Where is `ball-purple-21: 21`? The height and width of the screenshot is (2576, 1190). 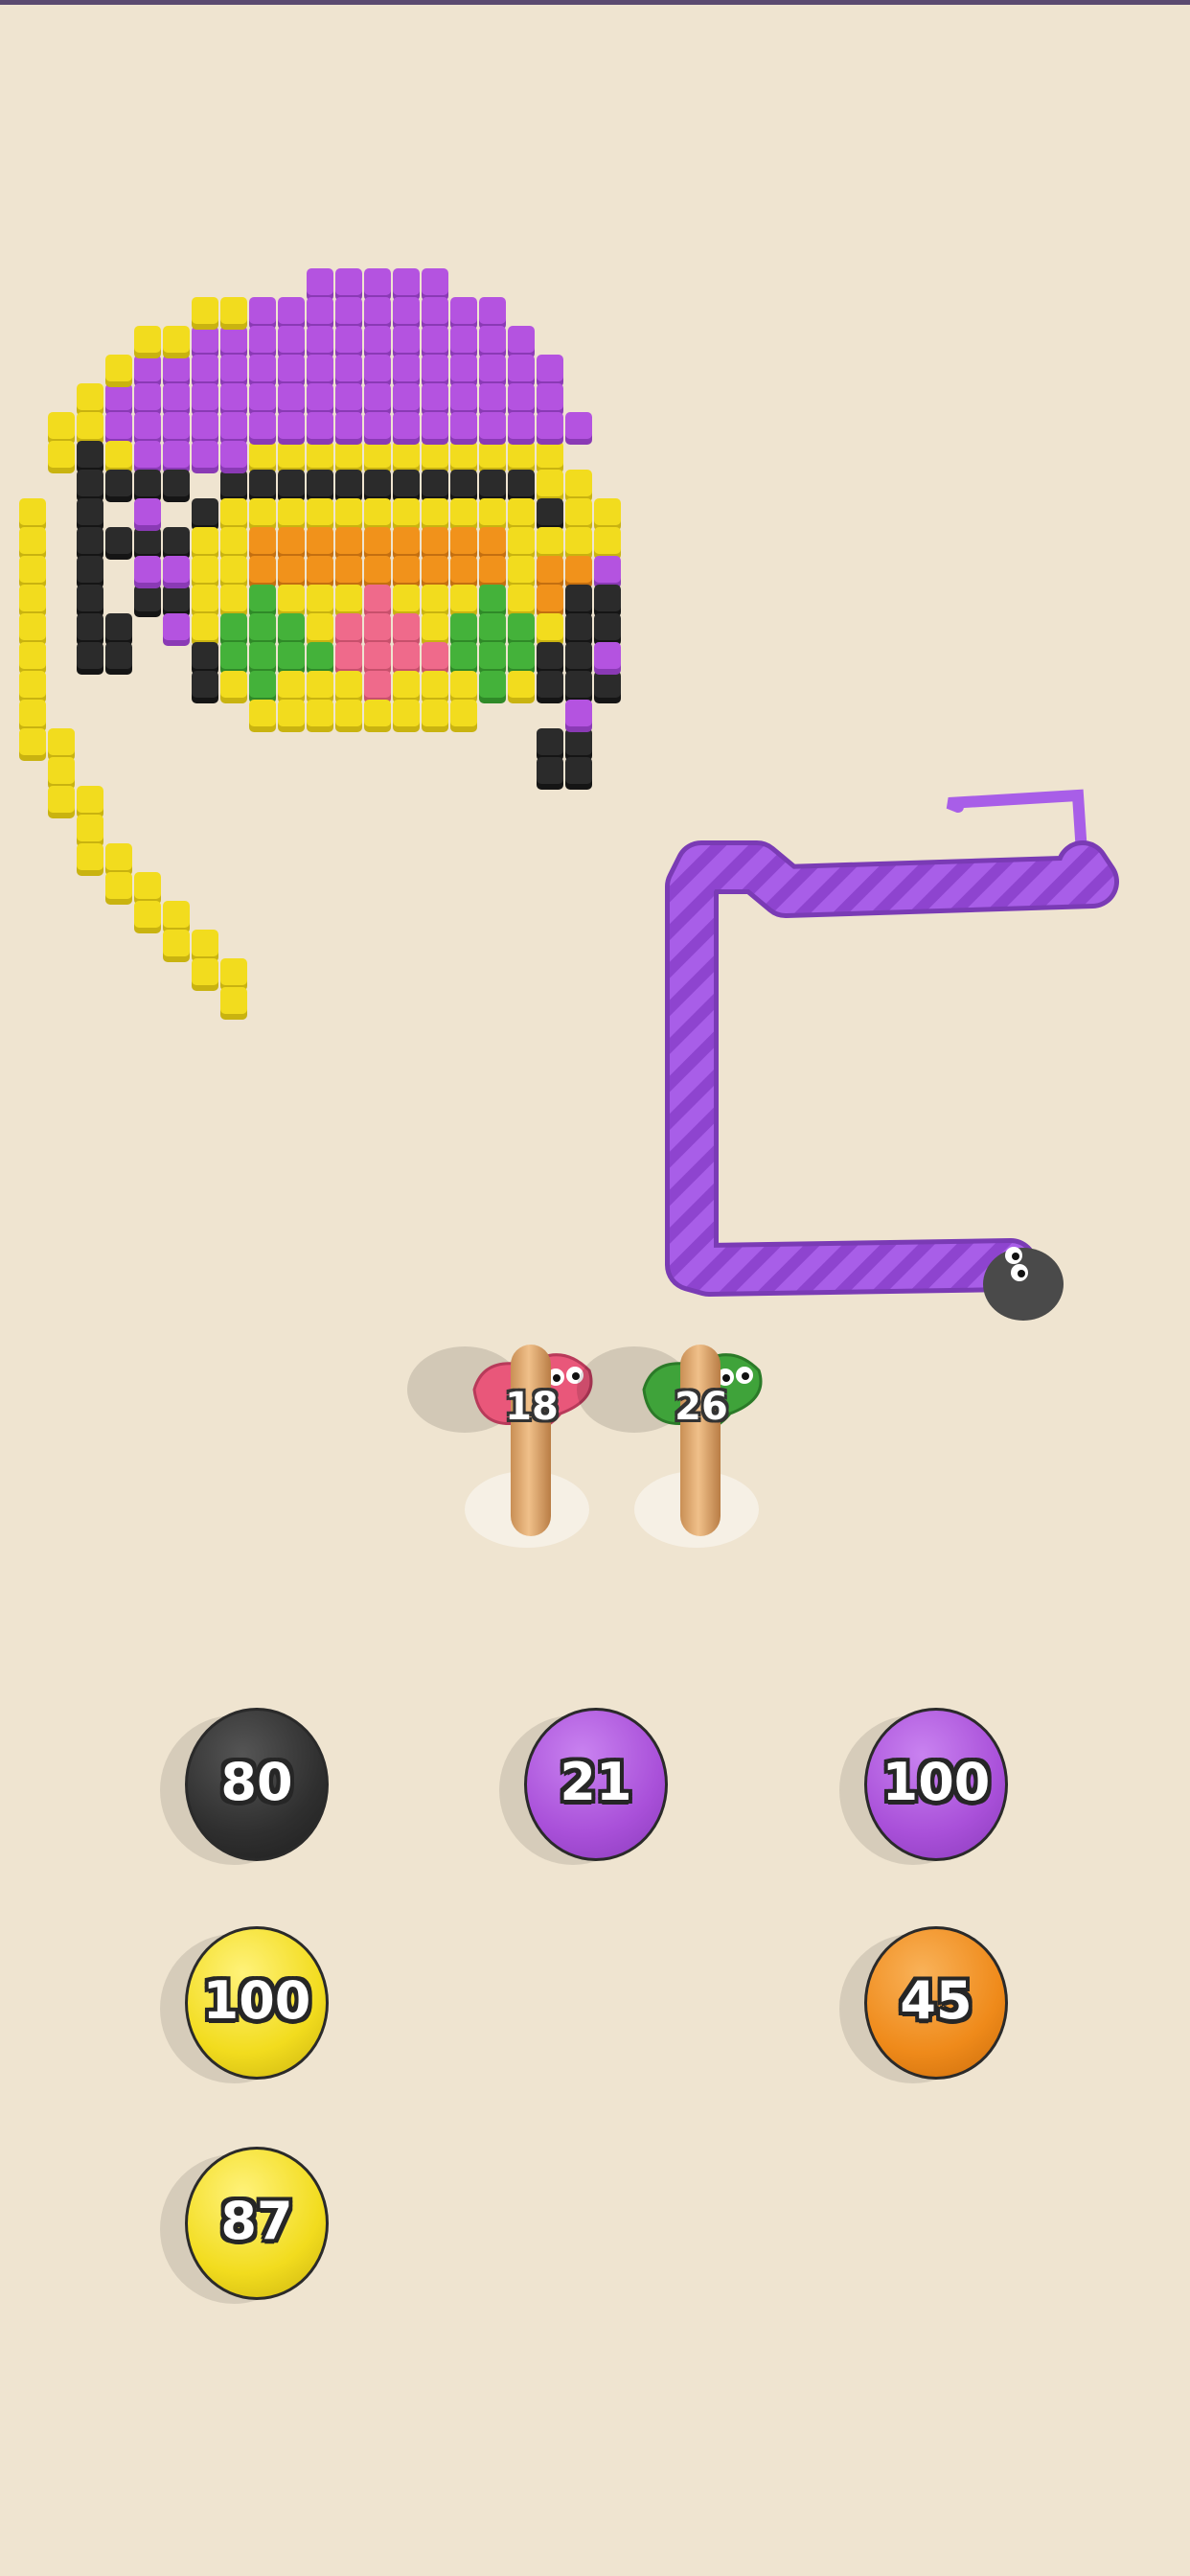 ball-purple-21: 21 is located at coordinates (586, 1787).